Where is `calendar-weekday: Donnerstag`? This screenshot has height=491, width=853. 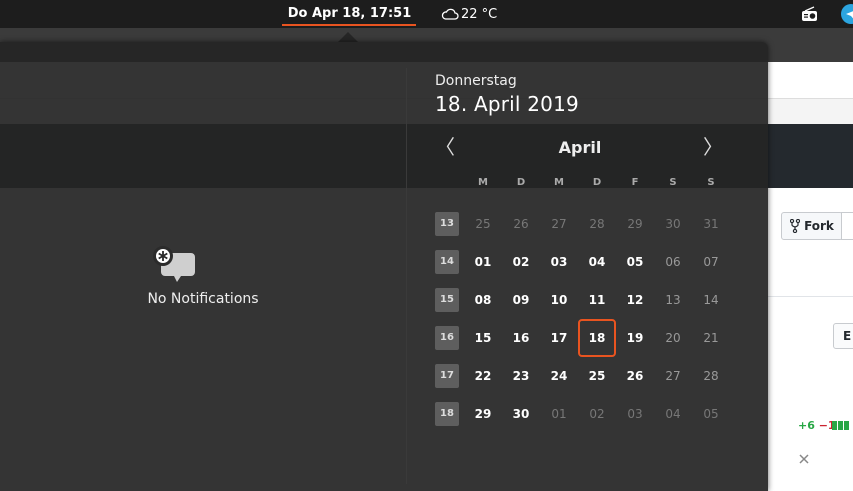 calendar-weekday: Donnerstag is located at coordinates (476, 81).